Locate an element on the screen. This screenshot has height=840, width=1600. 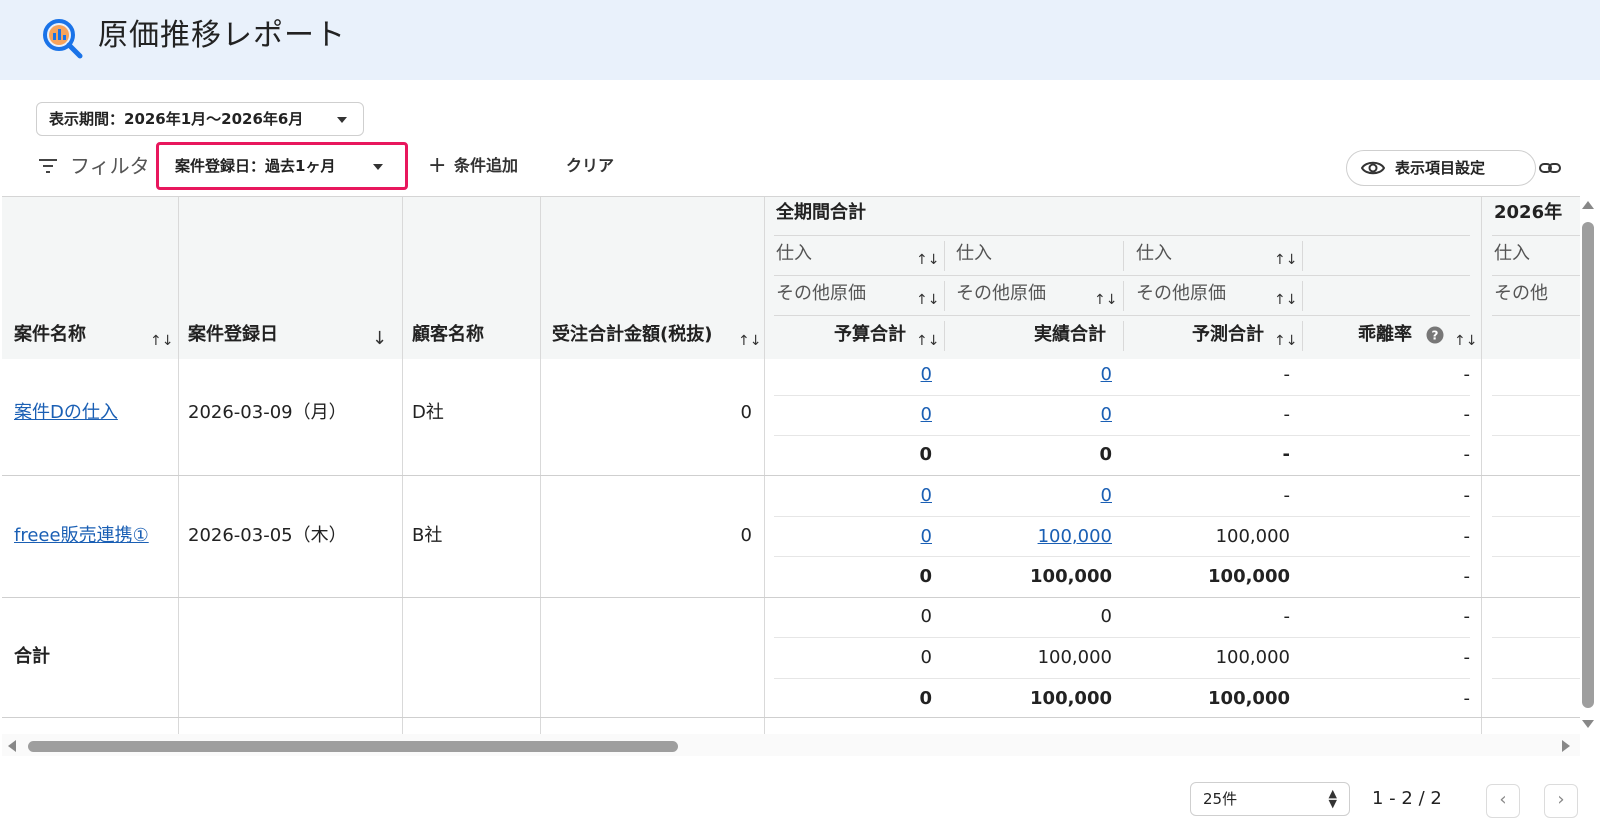
col-header-order-total: 受注合計金額(税抜) is located at coordinates (632, 335).